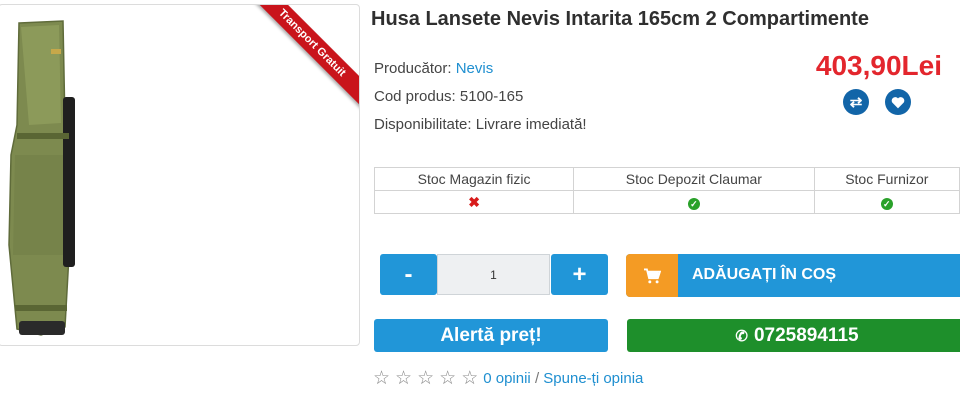 Image resolution: width=960 pixels, height=393 pixels. I want to click on compare-icon: ⇄, so click(856, 102).